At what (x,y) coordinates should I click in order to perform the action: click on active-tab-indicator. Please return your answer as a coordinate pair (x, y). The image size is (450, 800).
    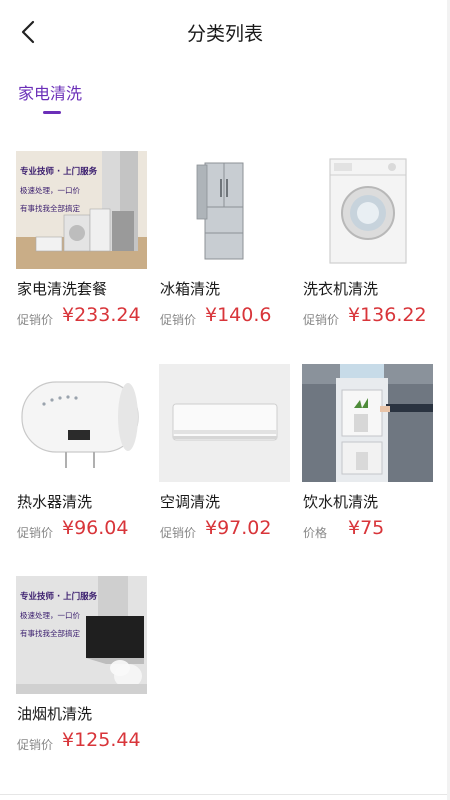
    Looking at the image, I should click on (52, 112).